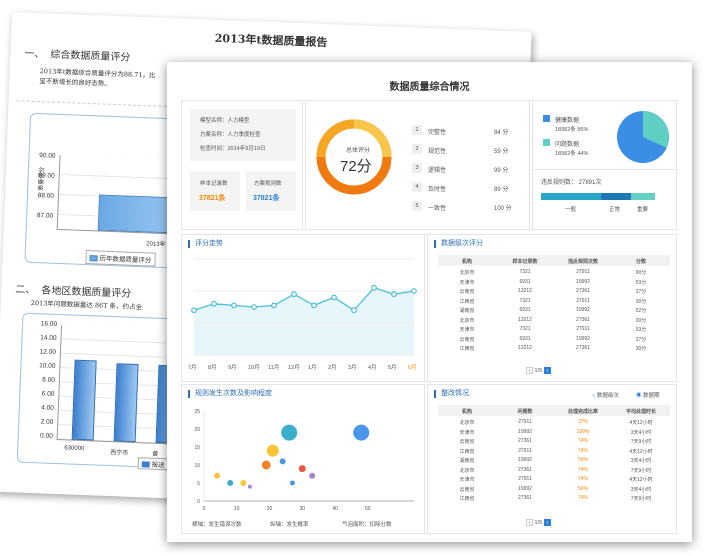 The height and width of the screenshot is (556, 715). Describe the element at coordinates (651, 396) in the screenshot. I see `toggle-period-label: 数据期` at that location.